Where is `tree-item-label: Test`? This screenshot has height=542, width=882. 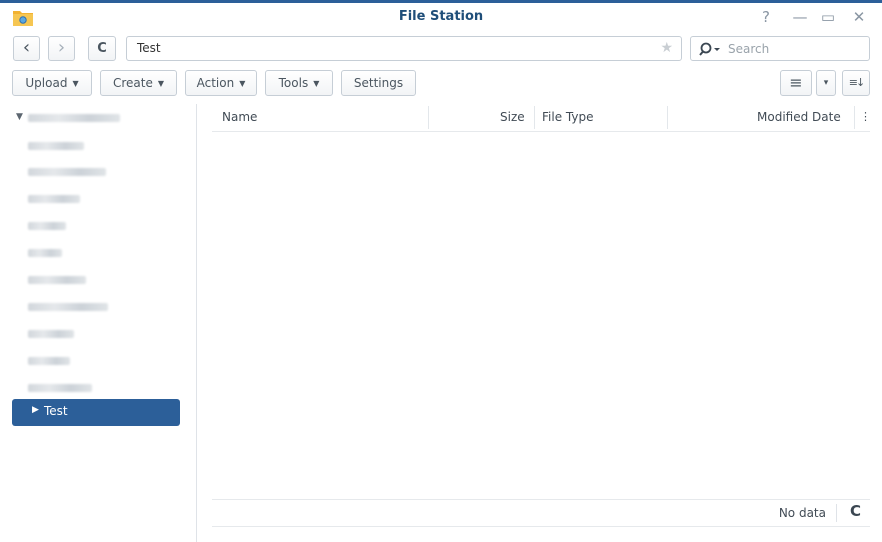 tree-item-label: Test is located at coordinates (56, 411).